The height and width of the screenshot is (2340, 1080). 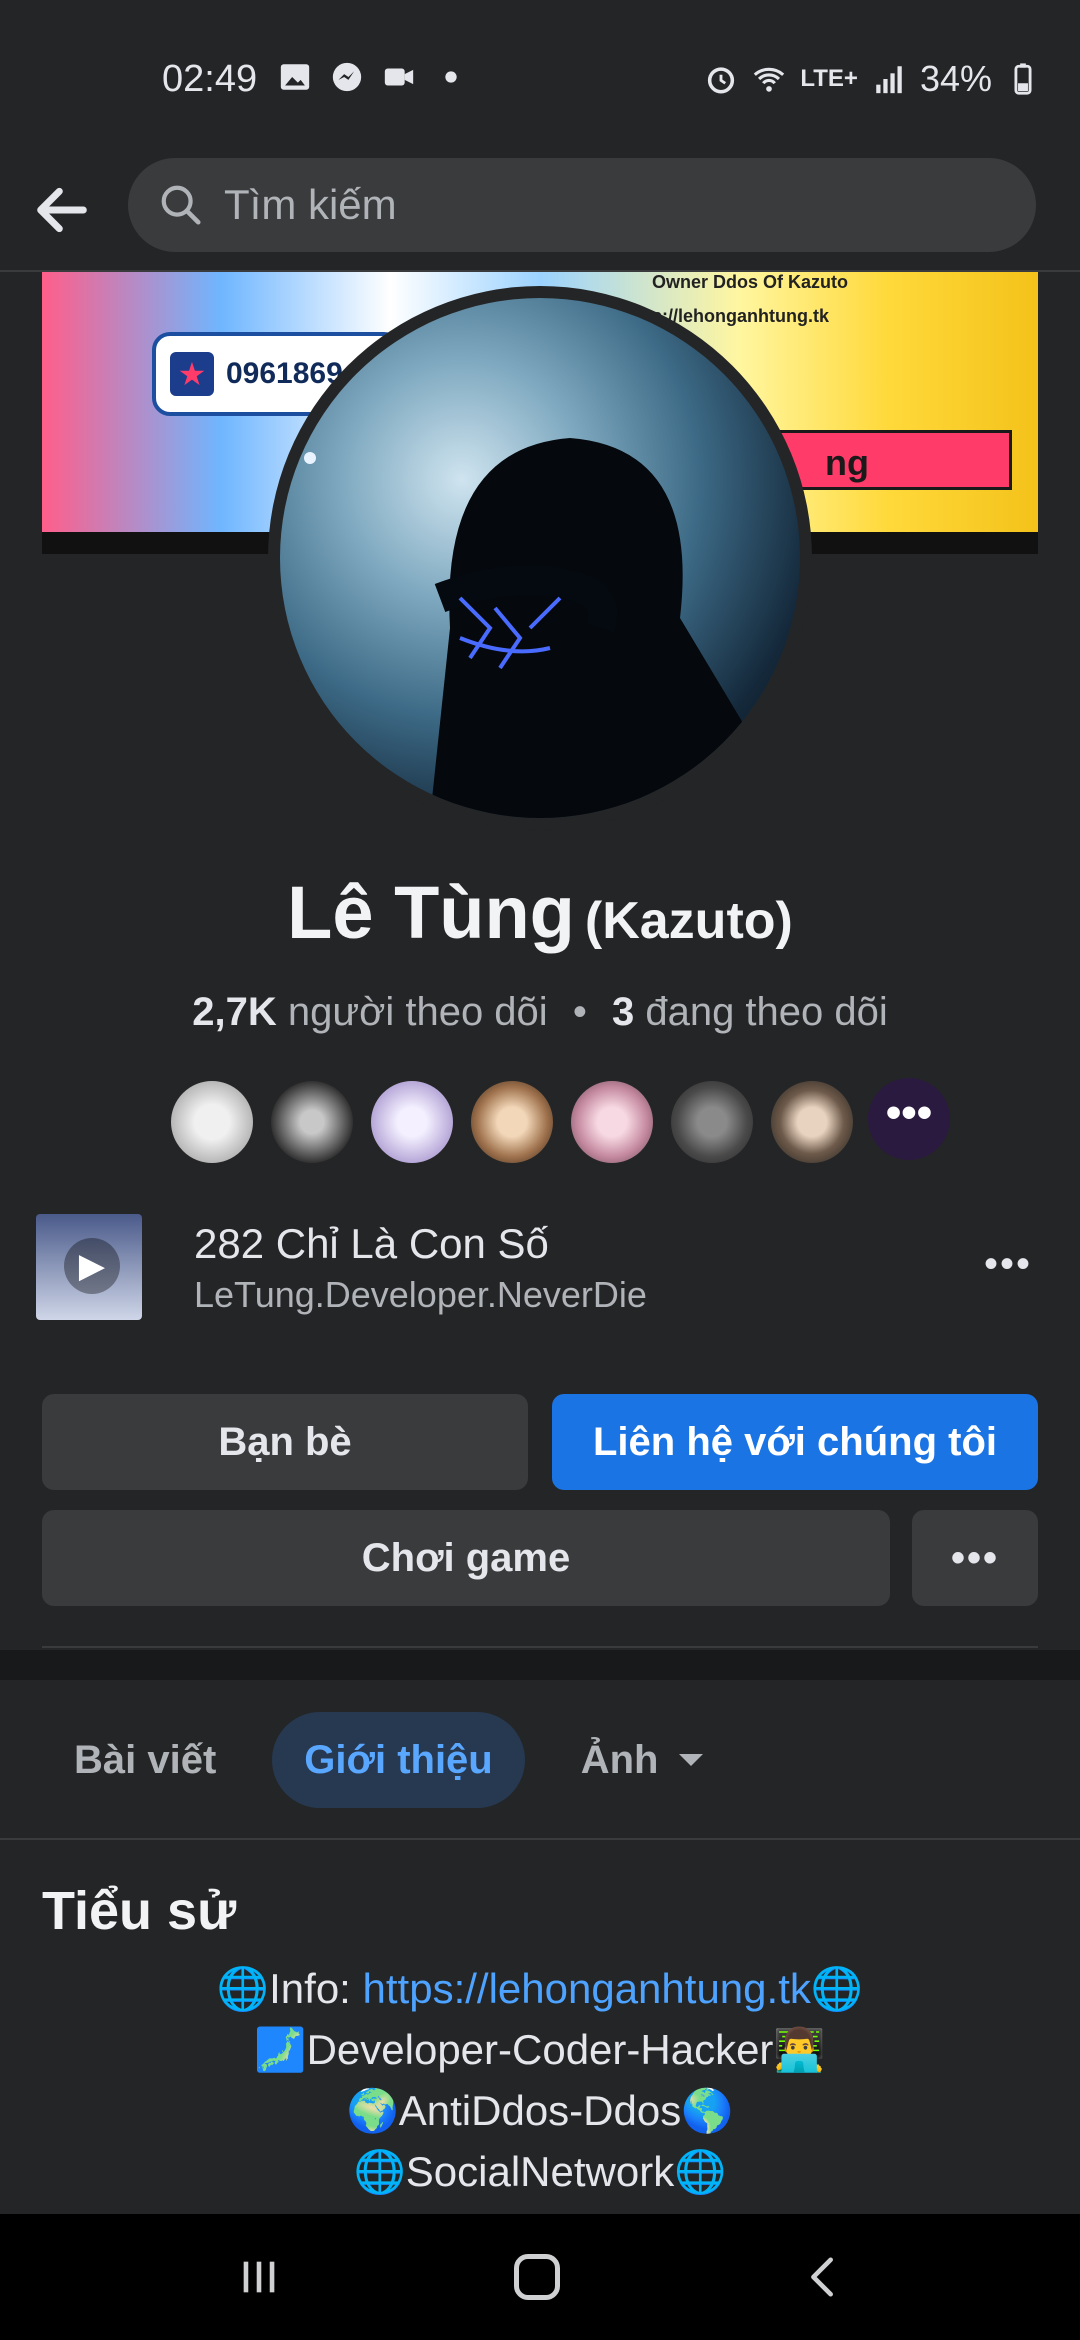 What do you see at coordinates (92, 1266) in the screenshot?
I see `play-icon: ▶` at bounding box center [92, 1266].